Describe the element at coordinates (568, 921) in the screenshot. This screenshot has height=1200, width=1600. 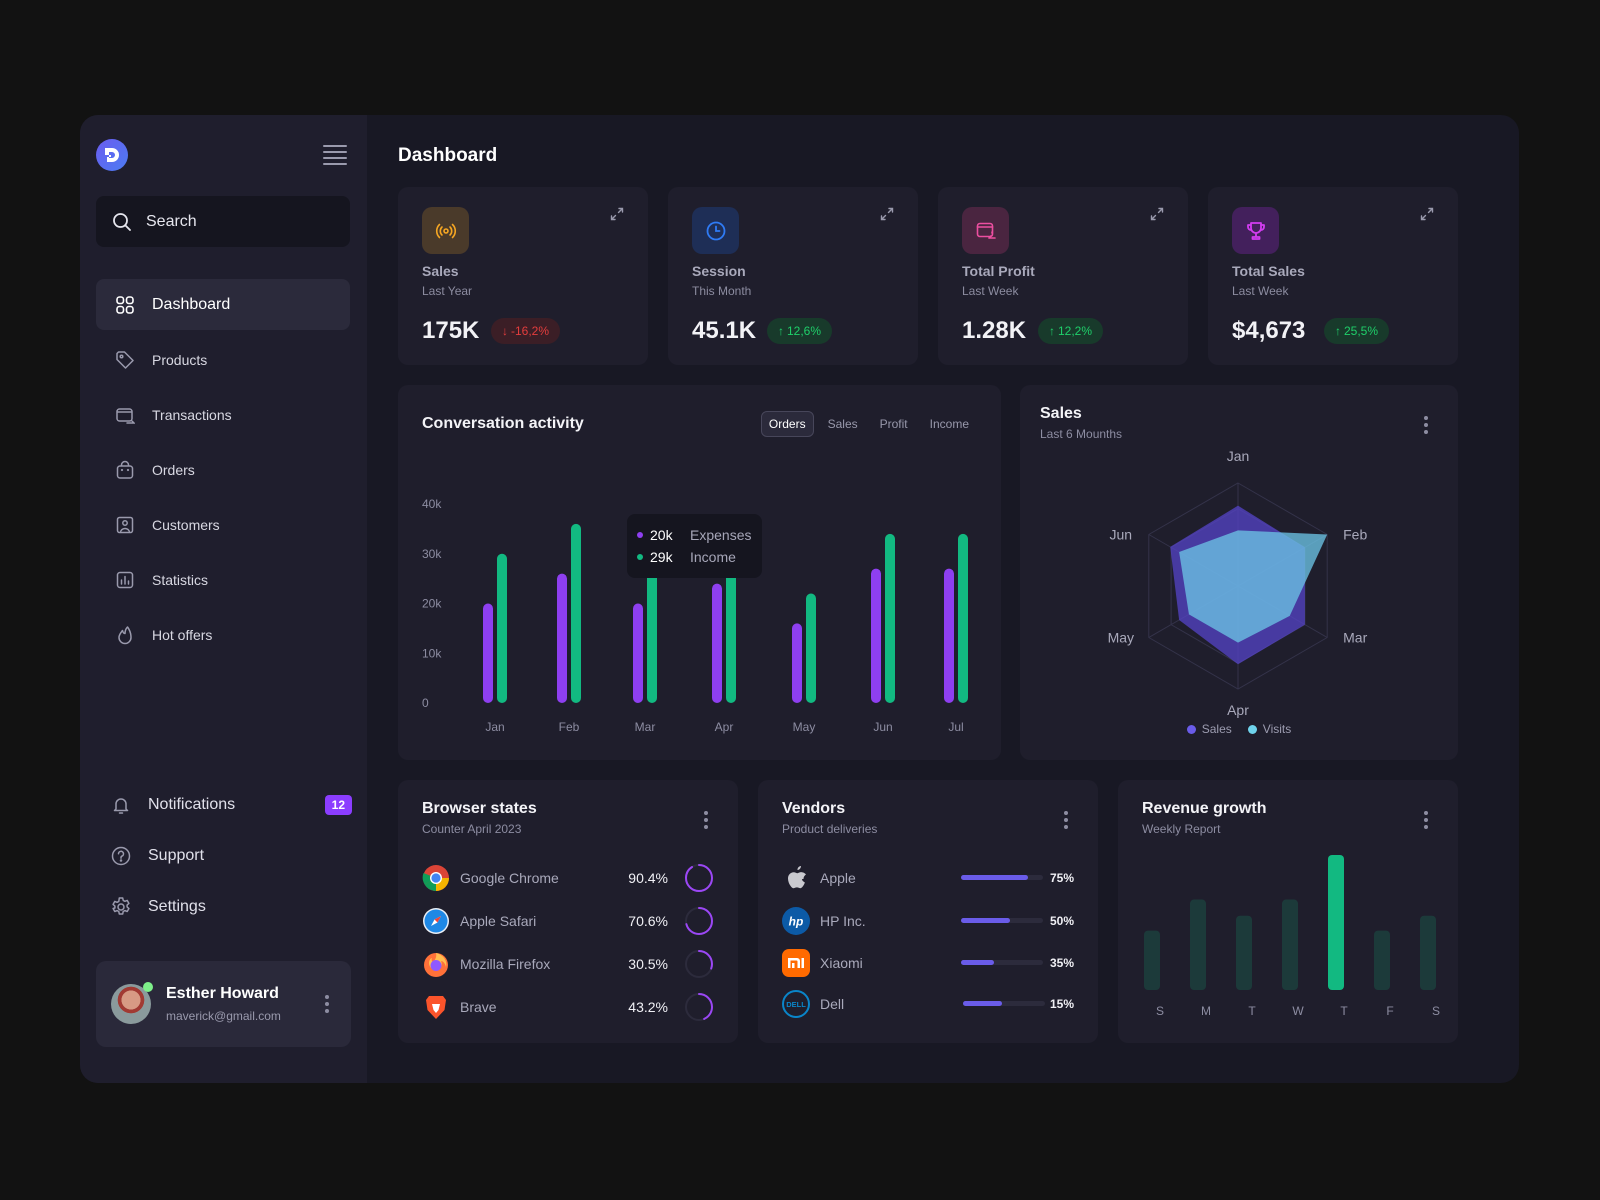
I see `browser-row-safari: Apple Safari 70.6%` at that location.